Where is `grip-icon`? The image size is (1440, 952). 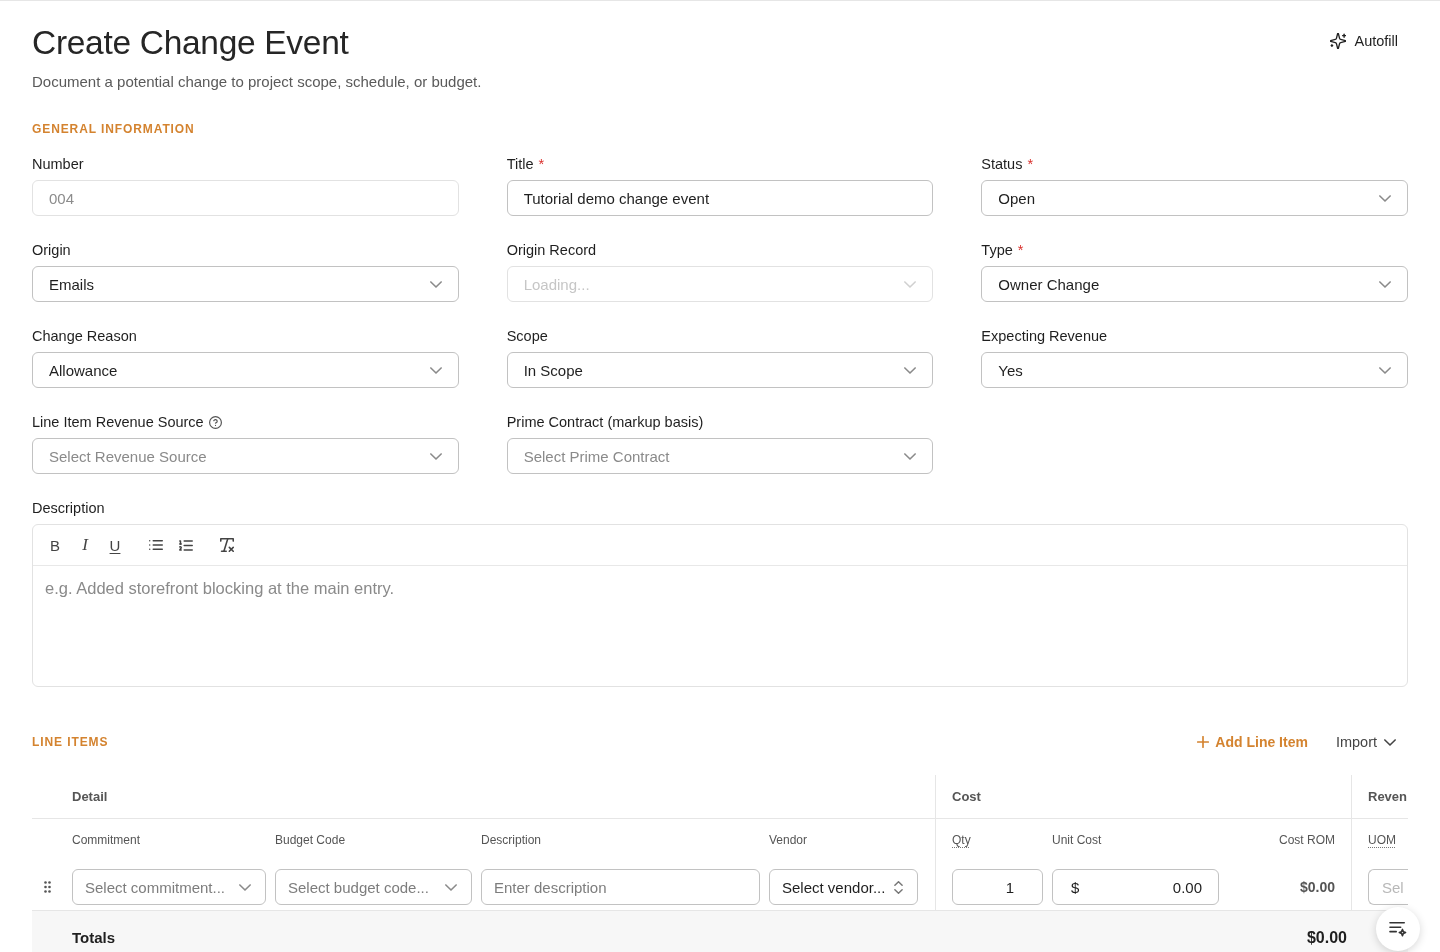 grip-icon is located at coordinates (47, 887).